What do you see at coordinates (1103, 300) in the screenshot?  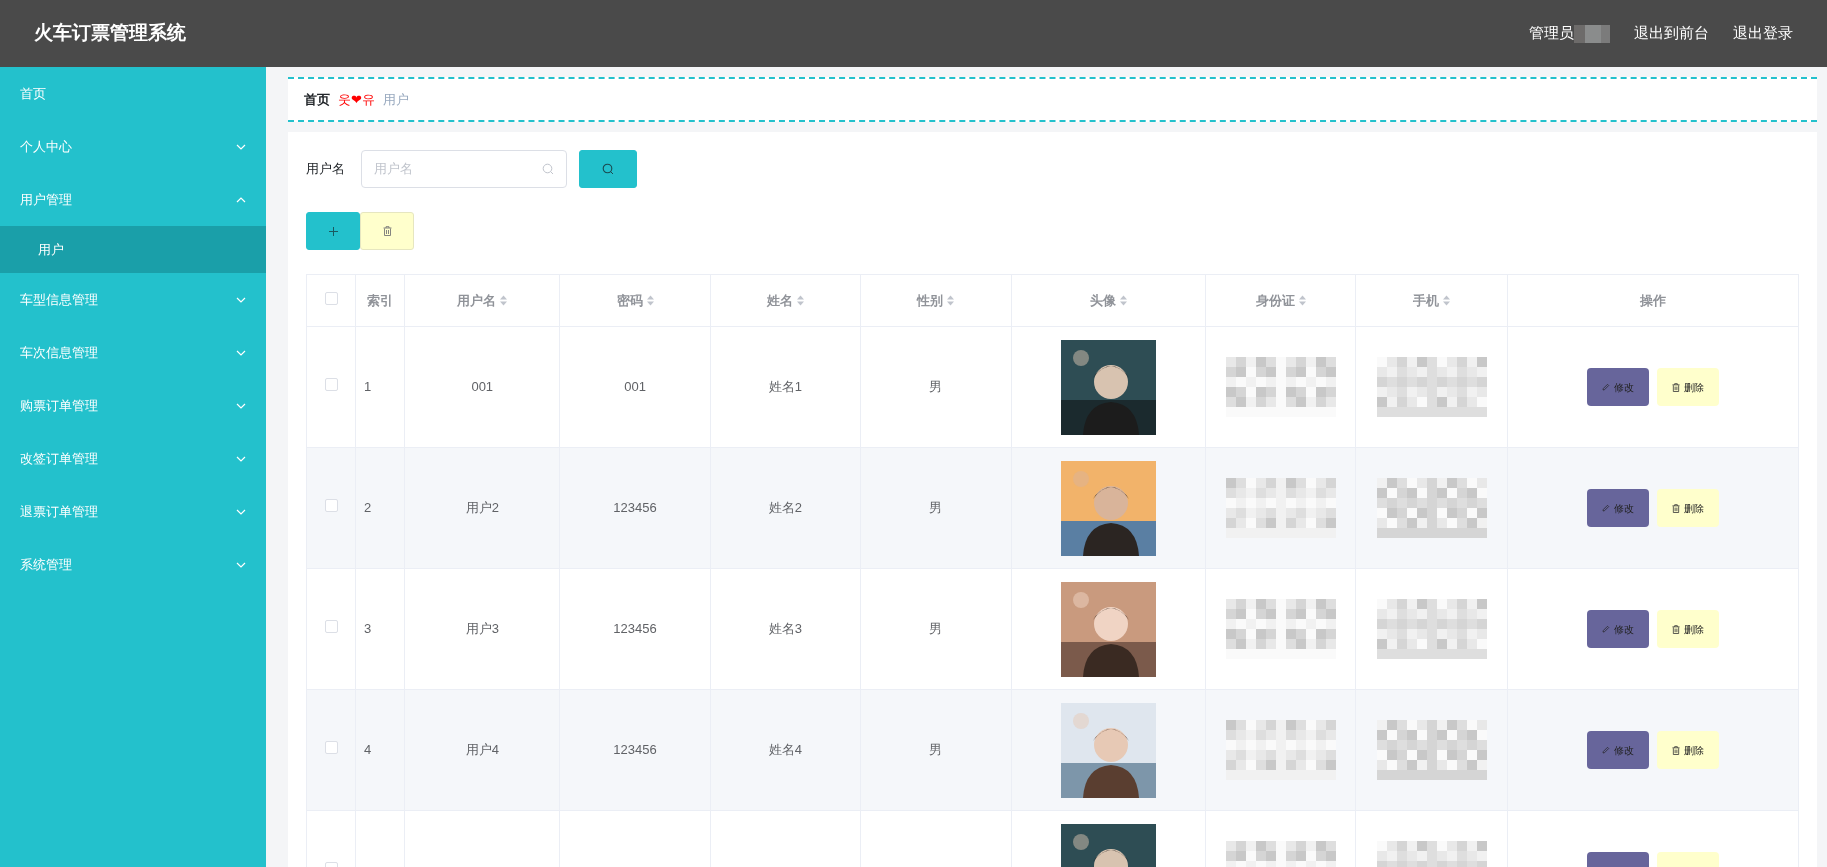 I see `column-header: 头像` at bounding box center [1103, 300].